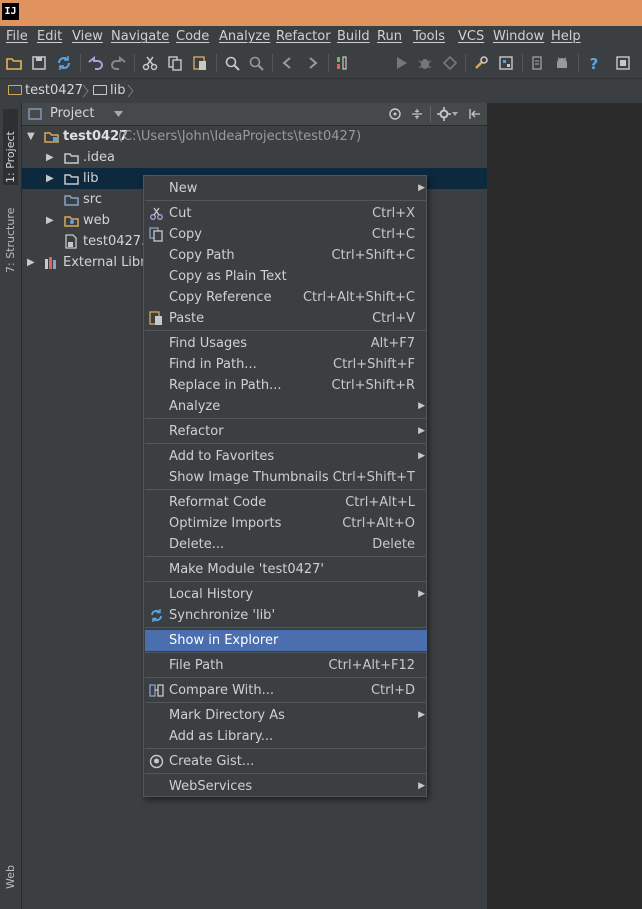 This screenshot has height=909, width=642. Describe the element at coordinates (10, 11) in the screenshot. I see `intellij-logo-icon: IJ` at that location.